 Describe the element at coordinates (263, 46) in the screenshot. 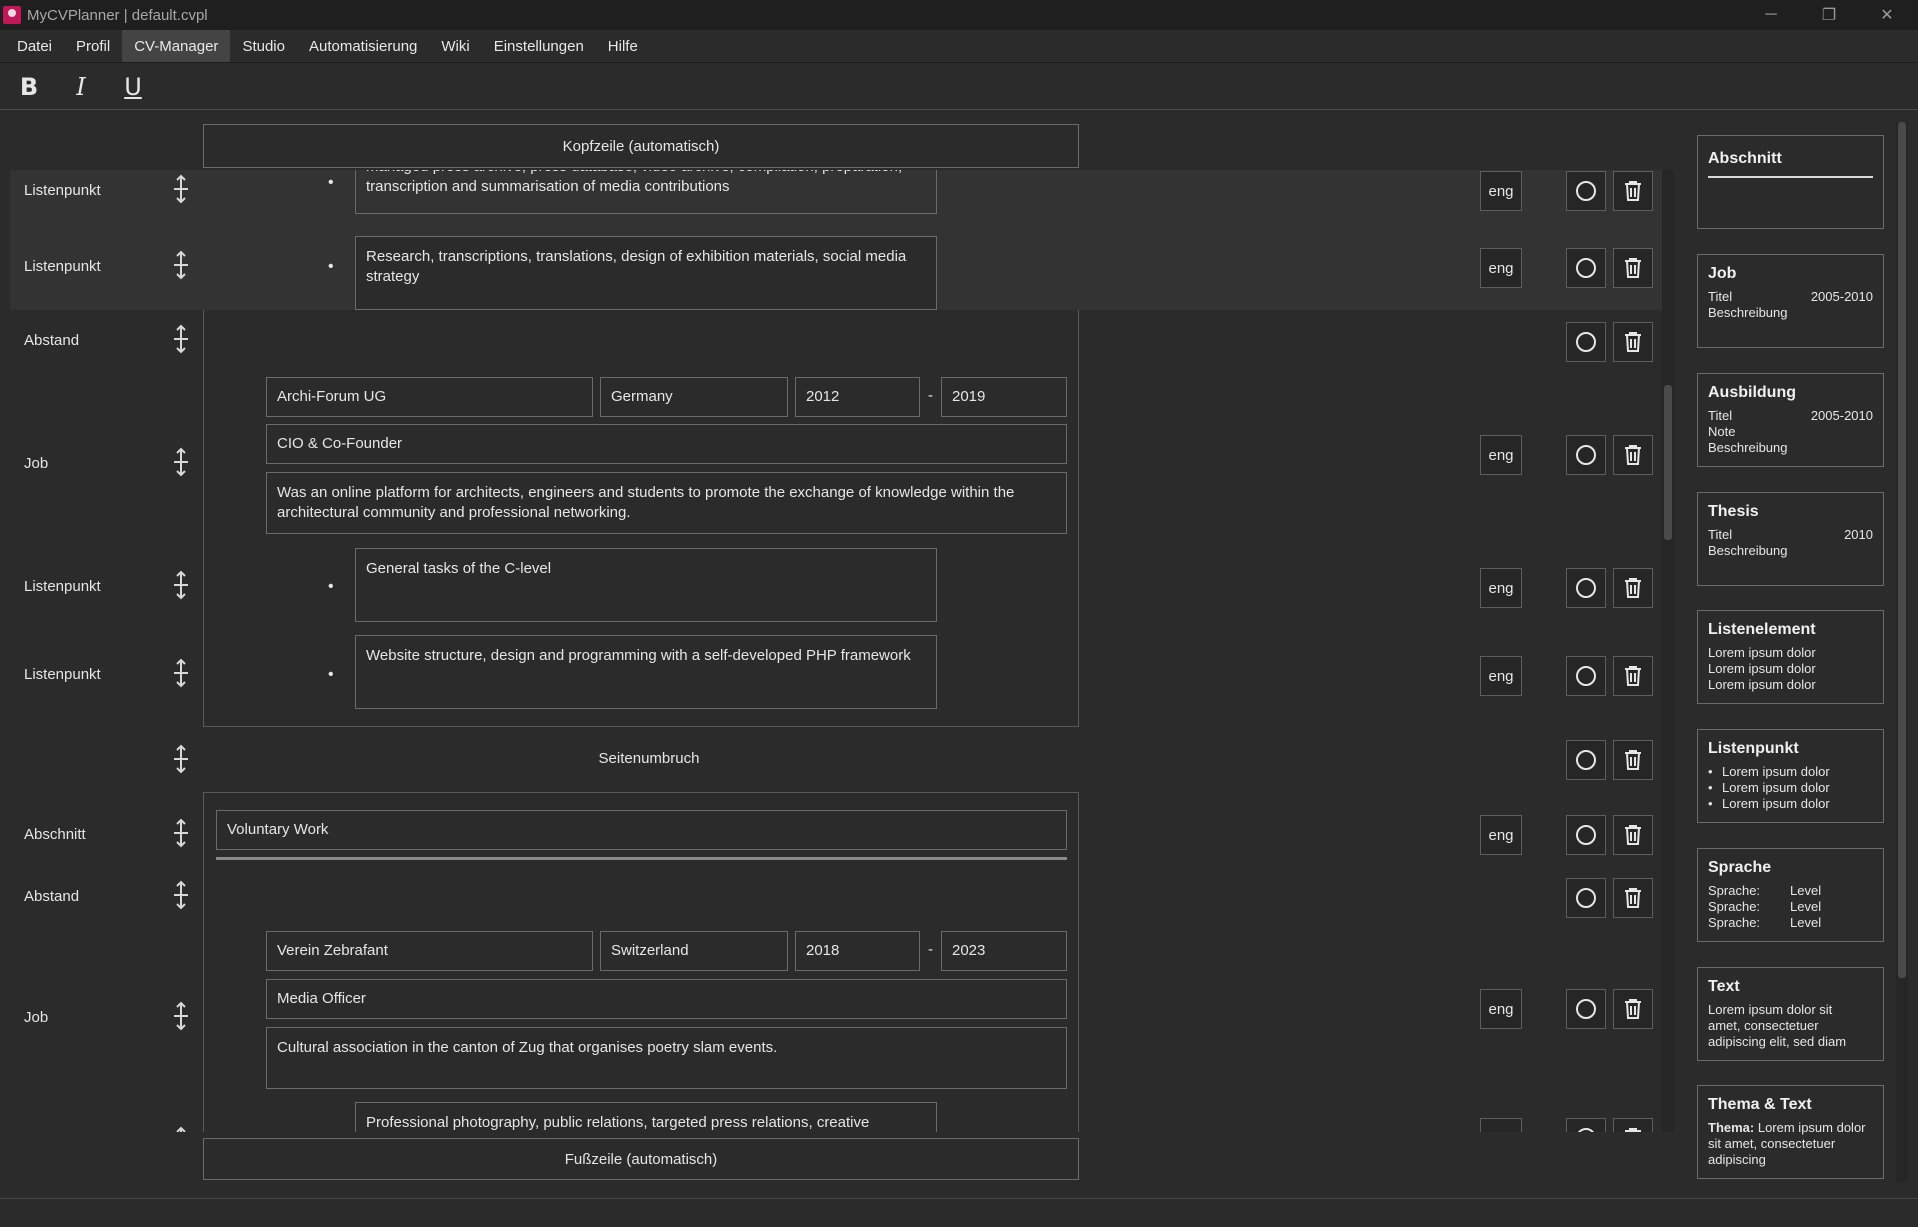

I see `menu-studio: Studio` at that location.